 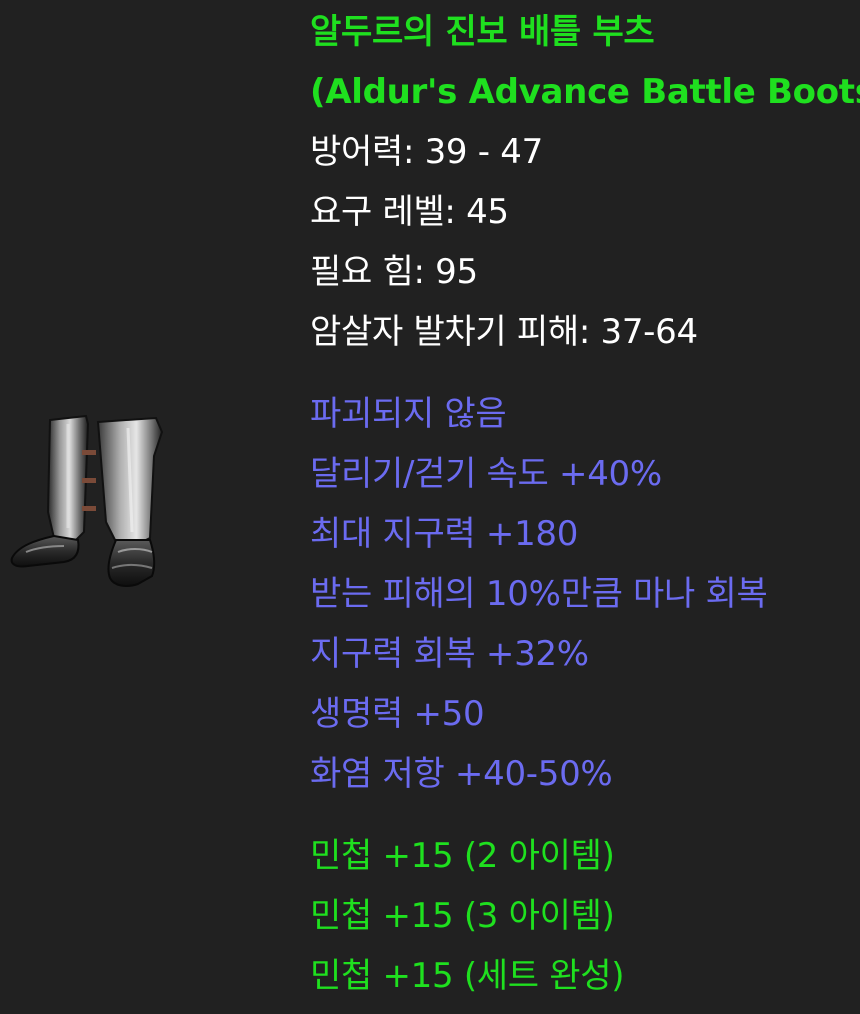 What do you see at coordinates (426, 152) in the screenshot?
I see `defense-stat: 방어력: 39 - 47` at bounding box center [426, 152].